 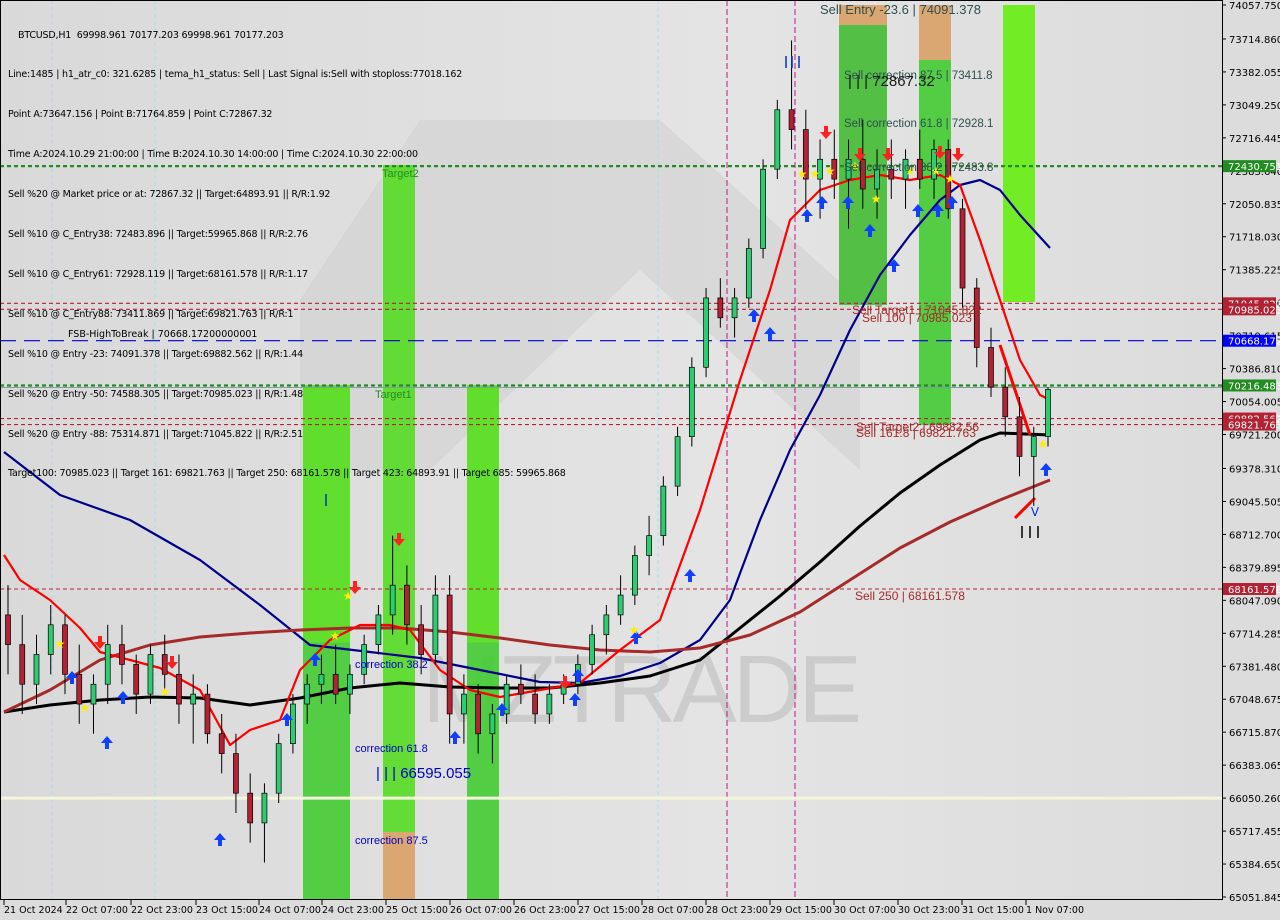 I want to click on time-tick-label: 27 Oct 15:00, so click(x=609, y=910).